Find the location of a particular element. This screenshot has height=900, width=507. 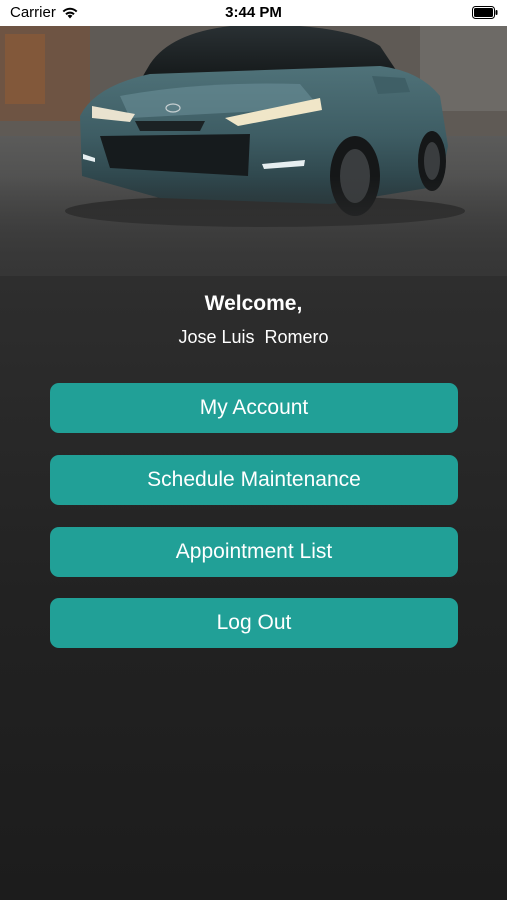

welcome-title: Welcome, is located at coordinates (253, 303).